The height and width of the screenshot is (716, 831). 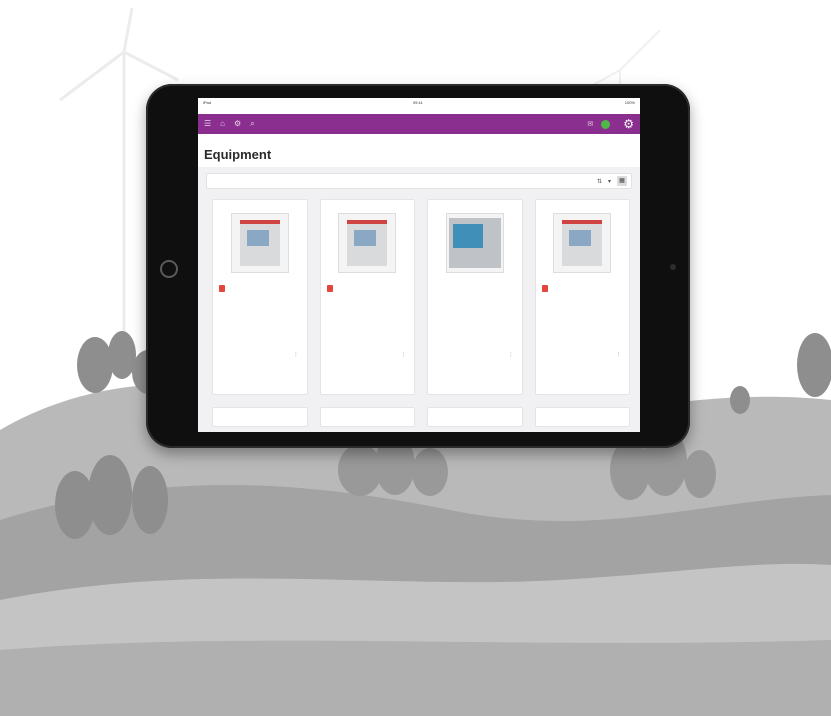 I want to click on status-bar: iPad 09:41 100%, so click(x=419, y=102).